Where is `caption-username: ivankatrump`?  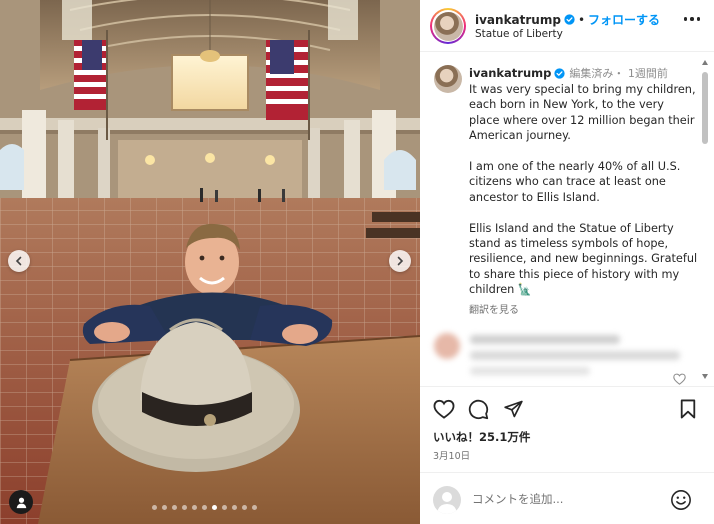 caption-username: ivankatrump is located at coordinates (510, 73).